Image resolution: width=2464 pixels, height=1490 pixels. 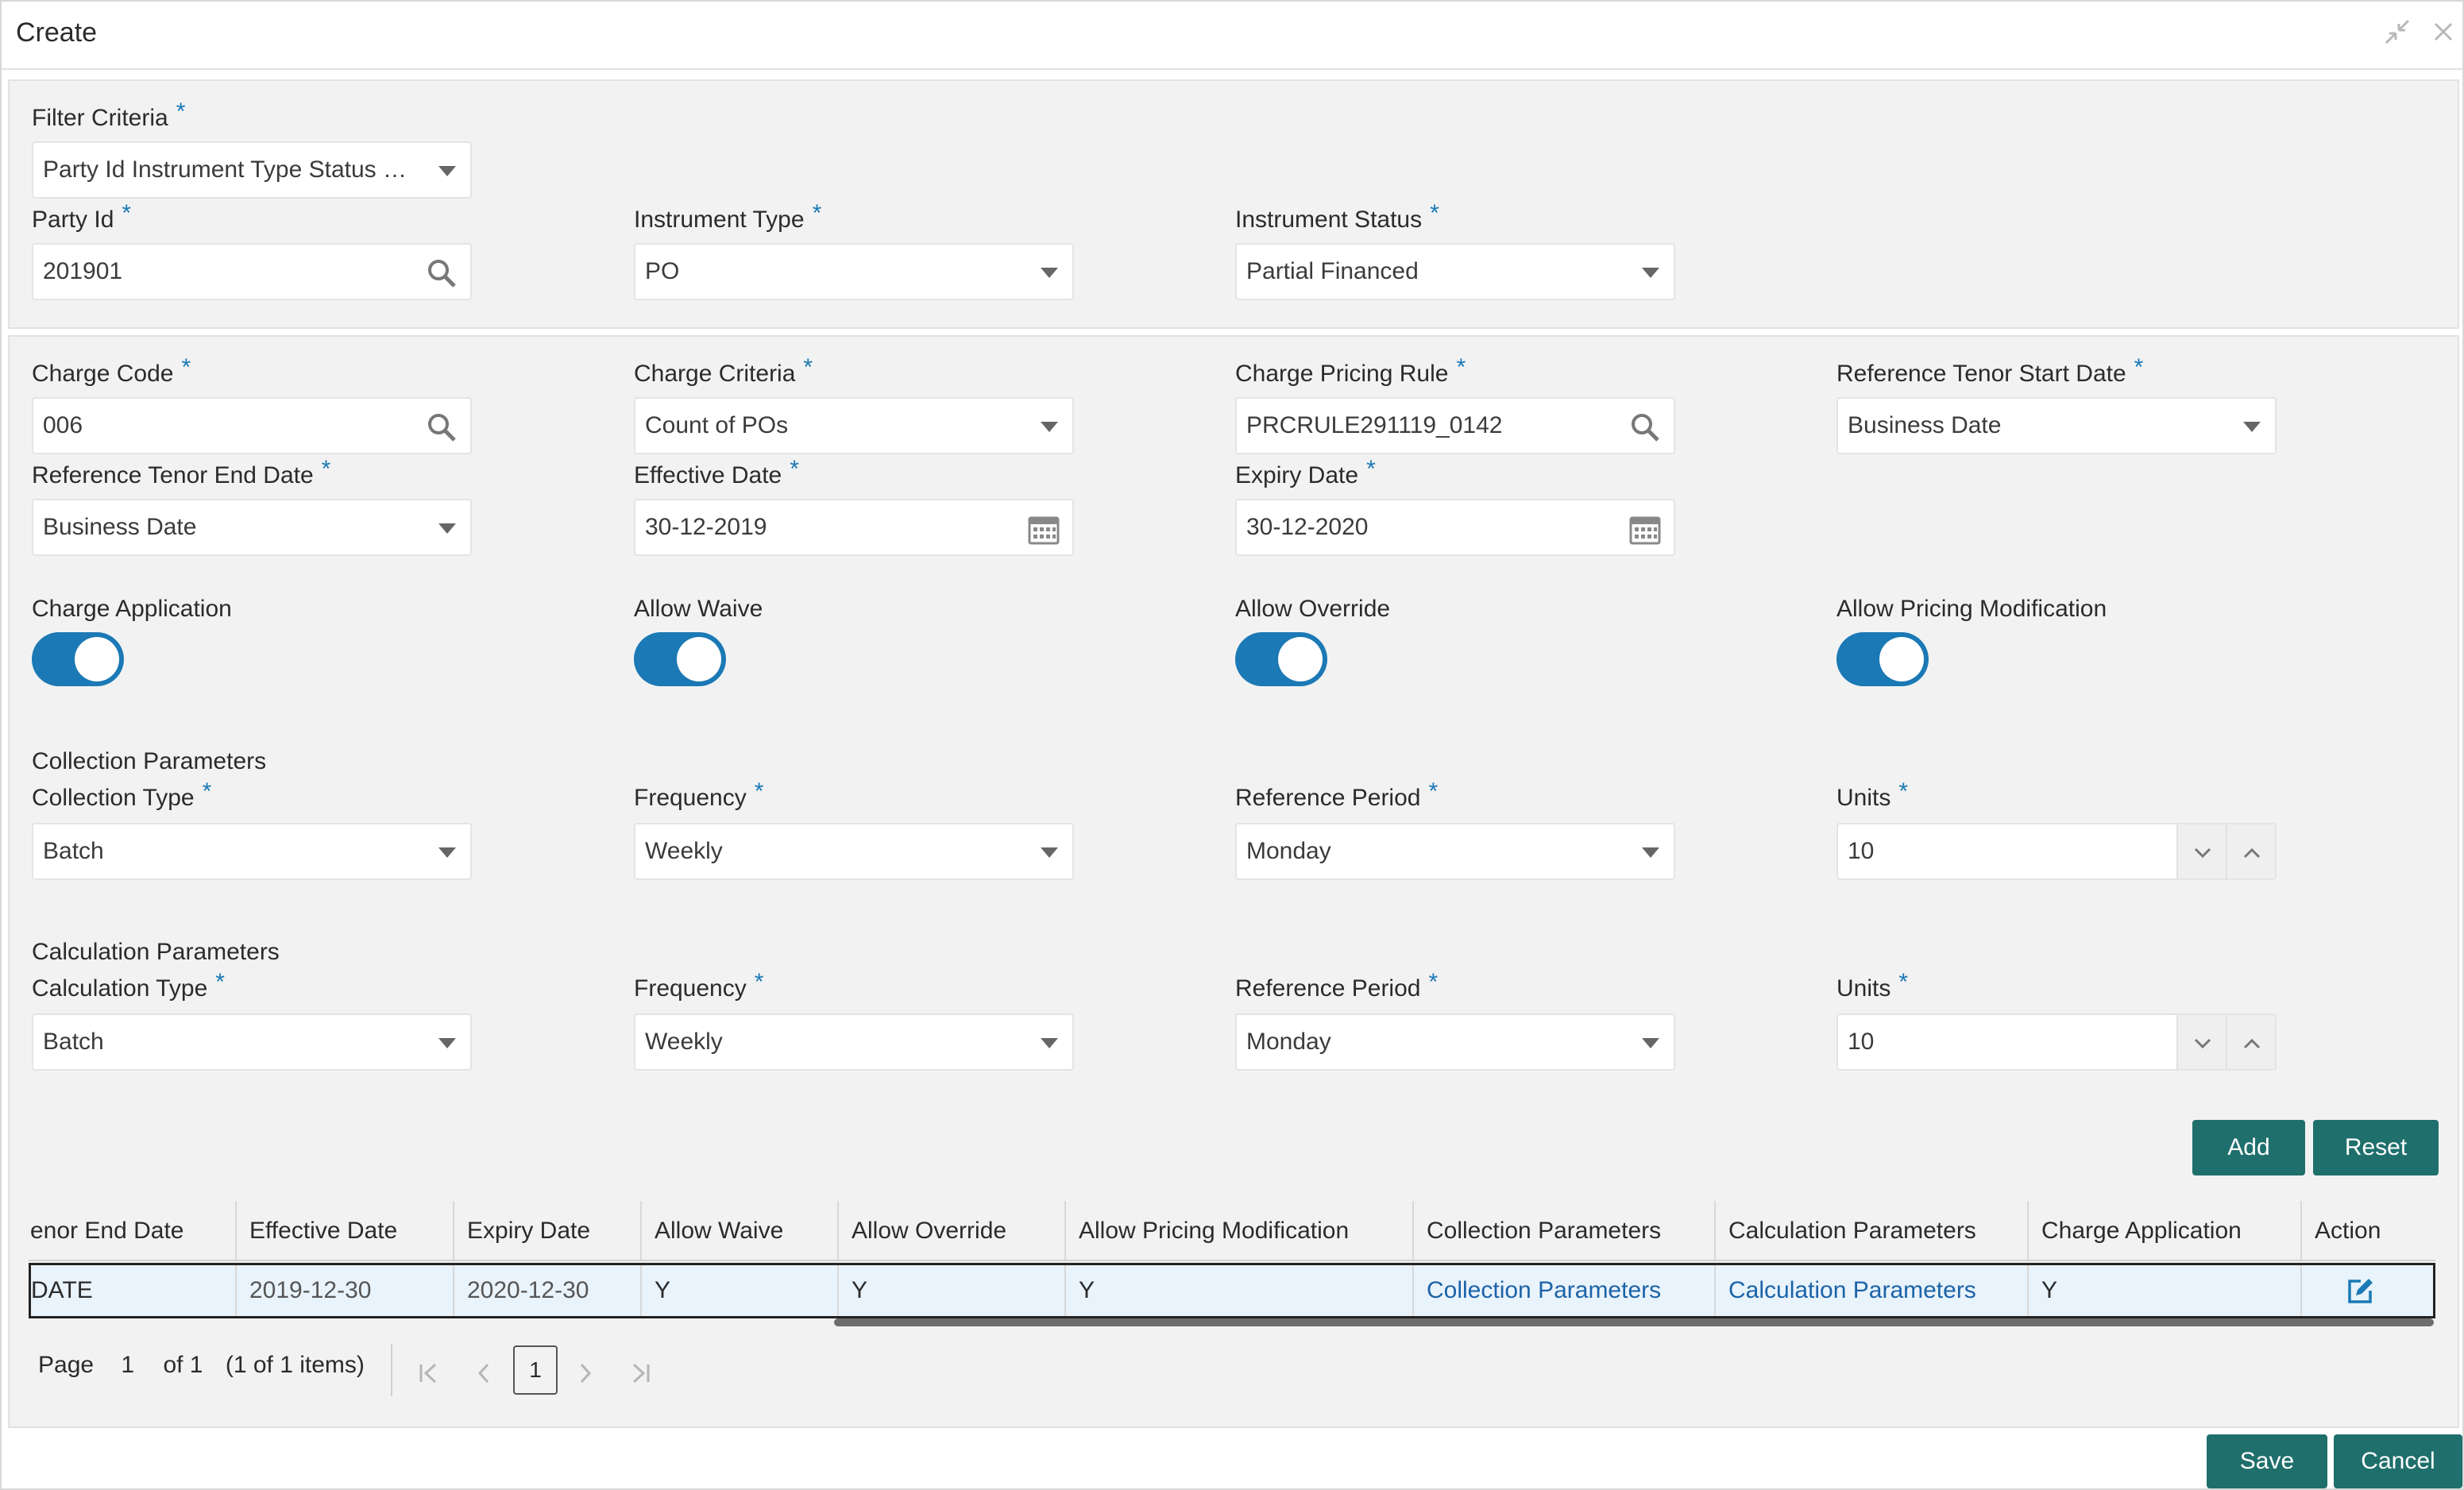 What do you see at coordinates (585, 1376) in the screenshot?
I see `next-page-icon` at bounding box center [585, 1376].